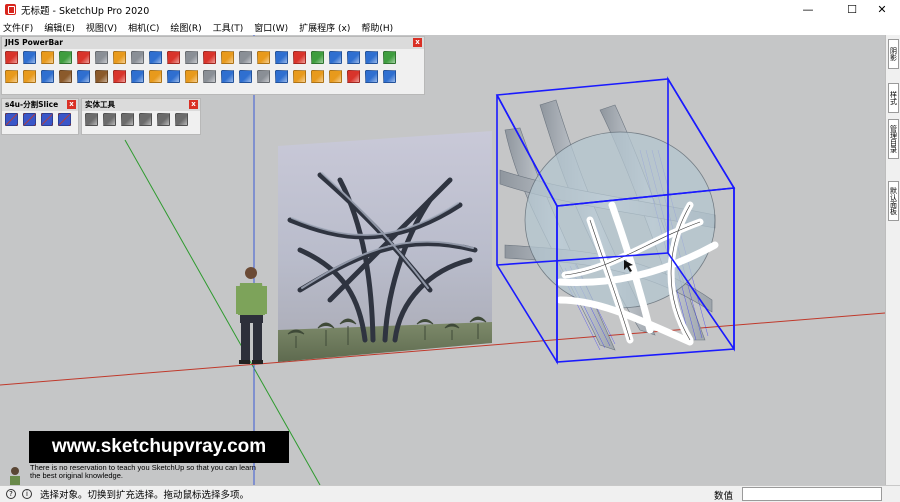  Describe the element at coordinates (127, 119) in the screenshot. I see `union-icon` at that location.